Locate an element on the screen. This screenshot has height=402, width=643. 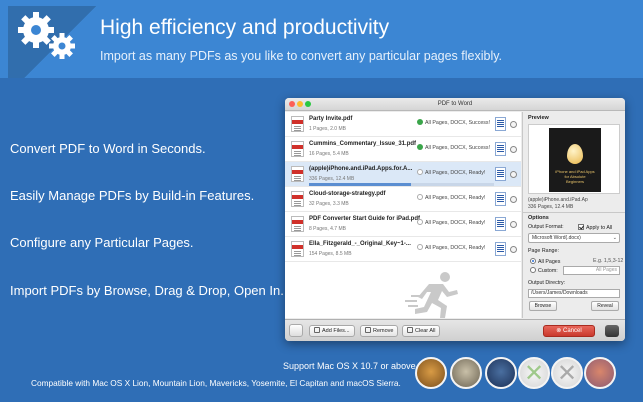
file-name: Party Invite.pdf is located at coordinates (331, 119).